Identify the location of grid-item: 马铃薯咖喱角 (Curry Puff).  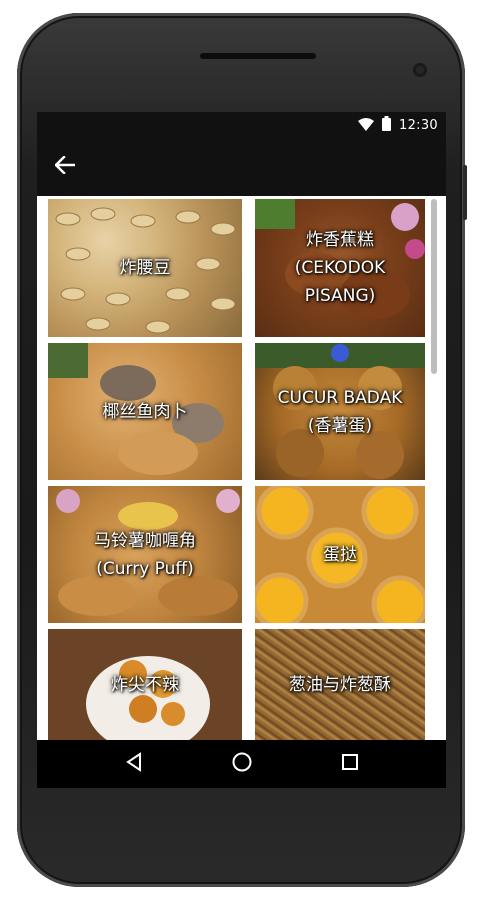
(145, 554).